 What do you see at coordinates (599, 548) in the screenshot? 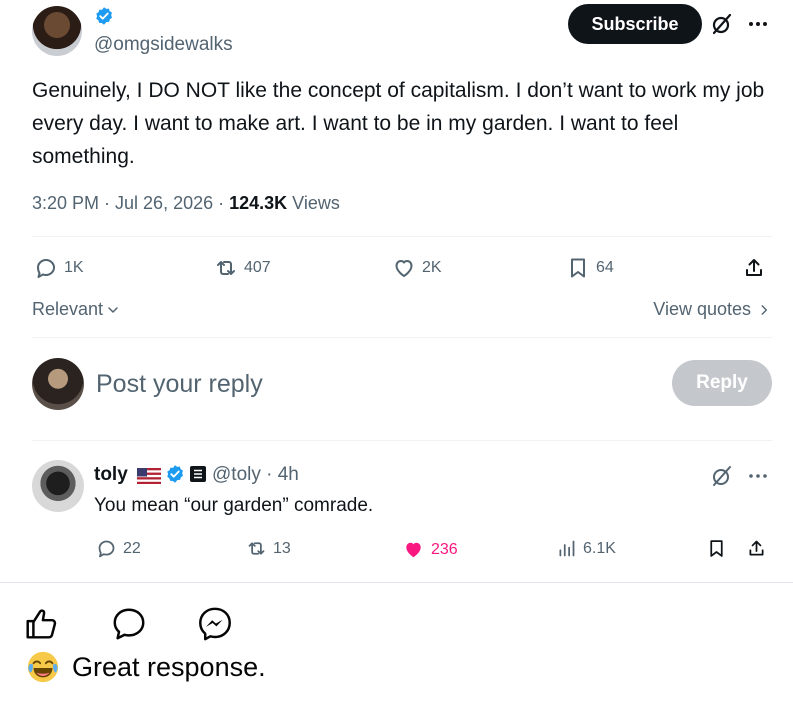
I see `reply-views-count: 6.1K` at bounding box center [599, 548].